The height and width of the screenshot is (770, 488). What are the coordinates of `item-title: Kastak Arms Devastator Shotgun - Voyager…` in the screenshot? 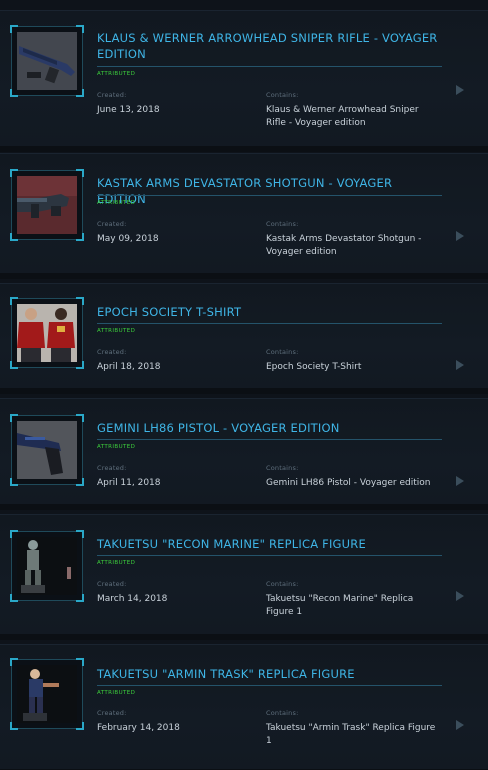 It's located at (269, 191).